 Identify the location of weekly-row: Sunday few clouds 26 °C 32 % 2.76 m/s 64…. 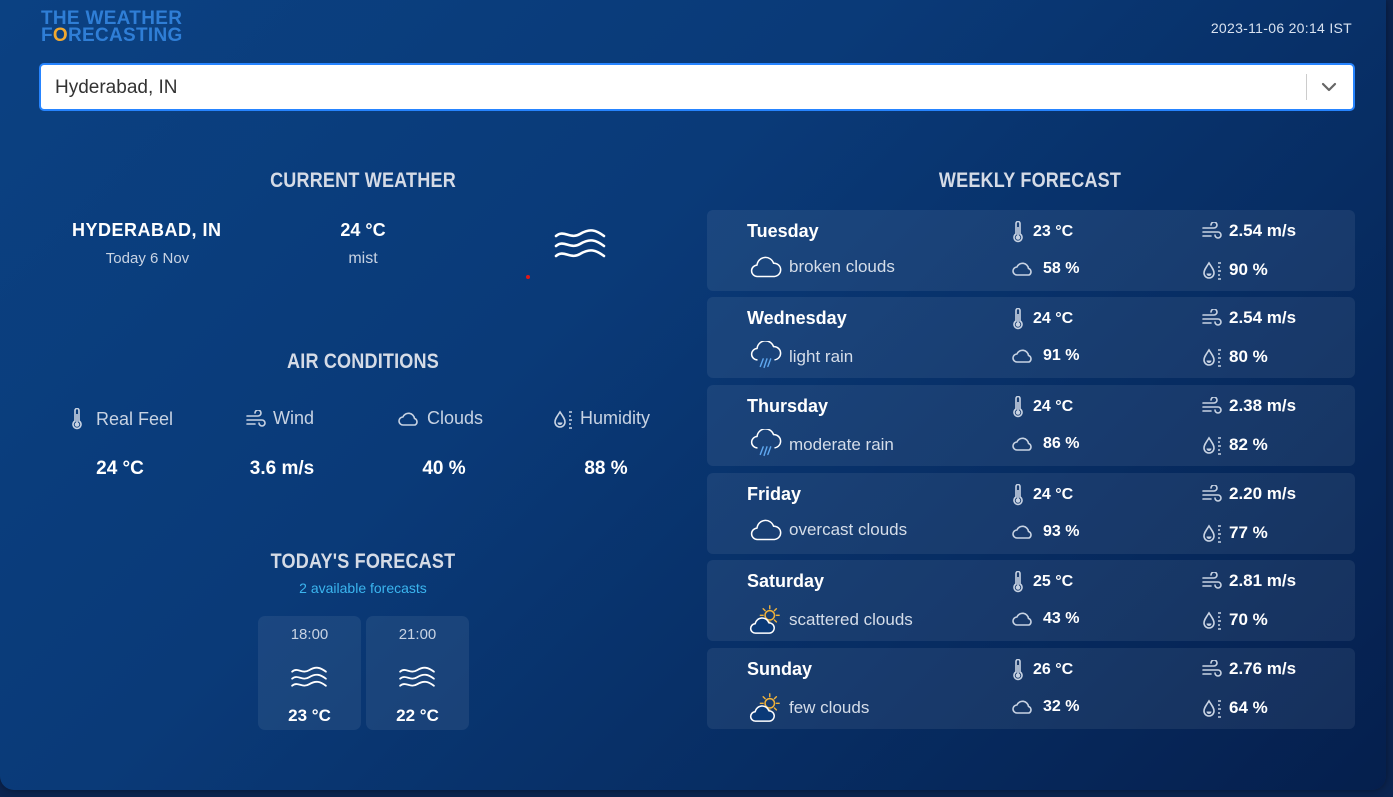
(1031, 688).